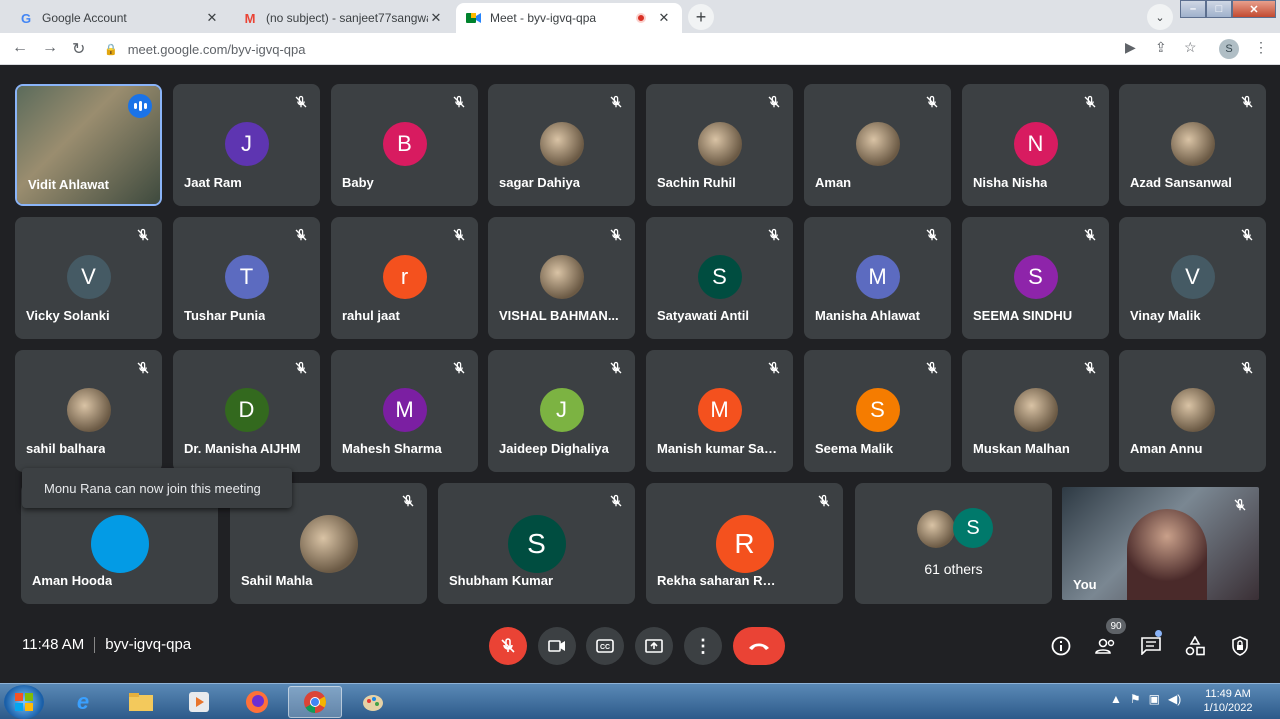  I want to click on participant-initial-avatar: B, so click(404, 144).